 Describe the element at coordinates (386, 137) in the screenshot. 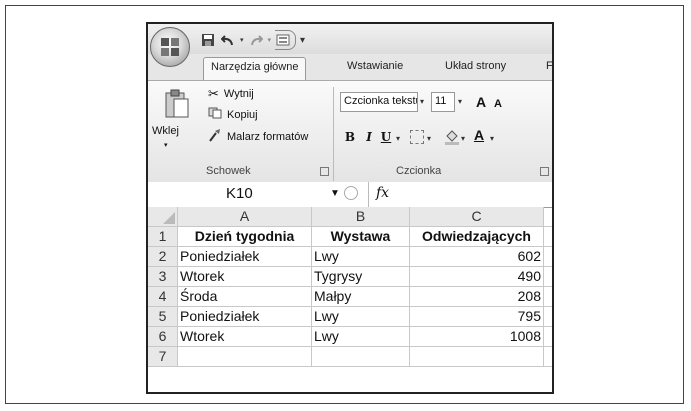

I see `underline-button: U` at that location.